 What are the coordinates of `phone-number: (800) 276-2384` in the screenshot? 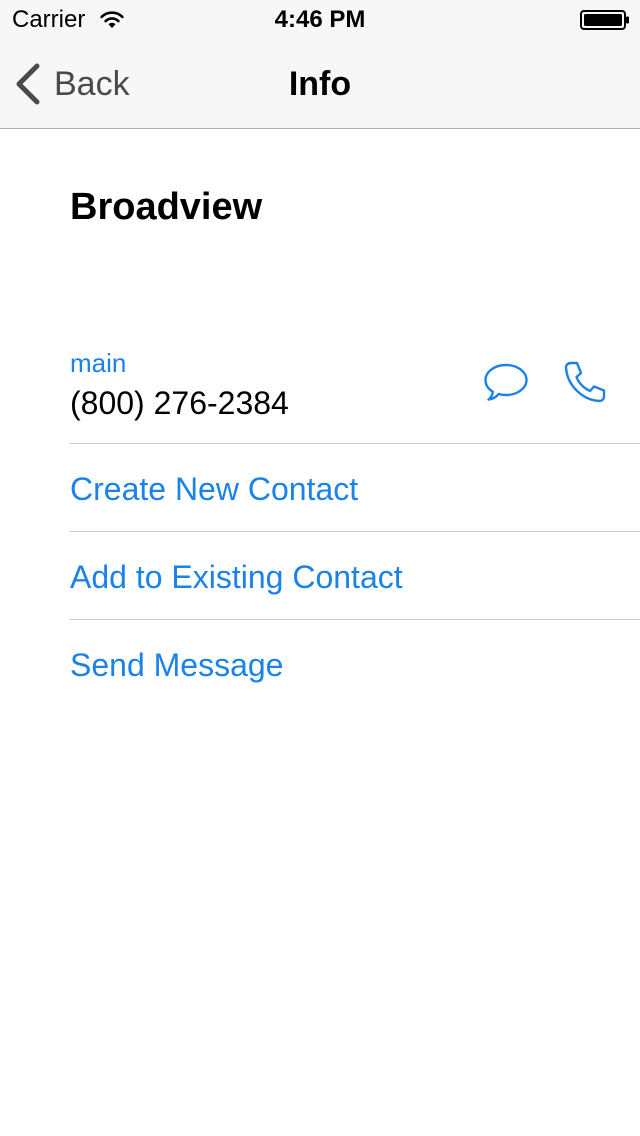 It's located at (179, 403).